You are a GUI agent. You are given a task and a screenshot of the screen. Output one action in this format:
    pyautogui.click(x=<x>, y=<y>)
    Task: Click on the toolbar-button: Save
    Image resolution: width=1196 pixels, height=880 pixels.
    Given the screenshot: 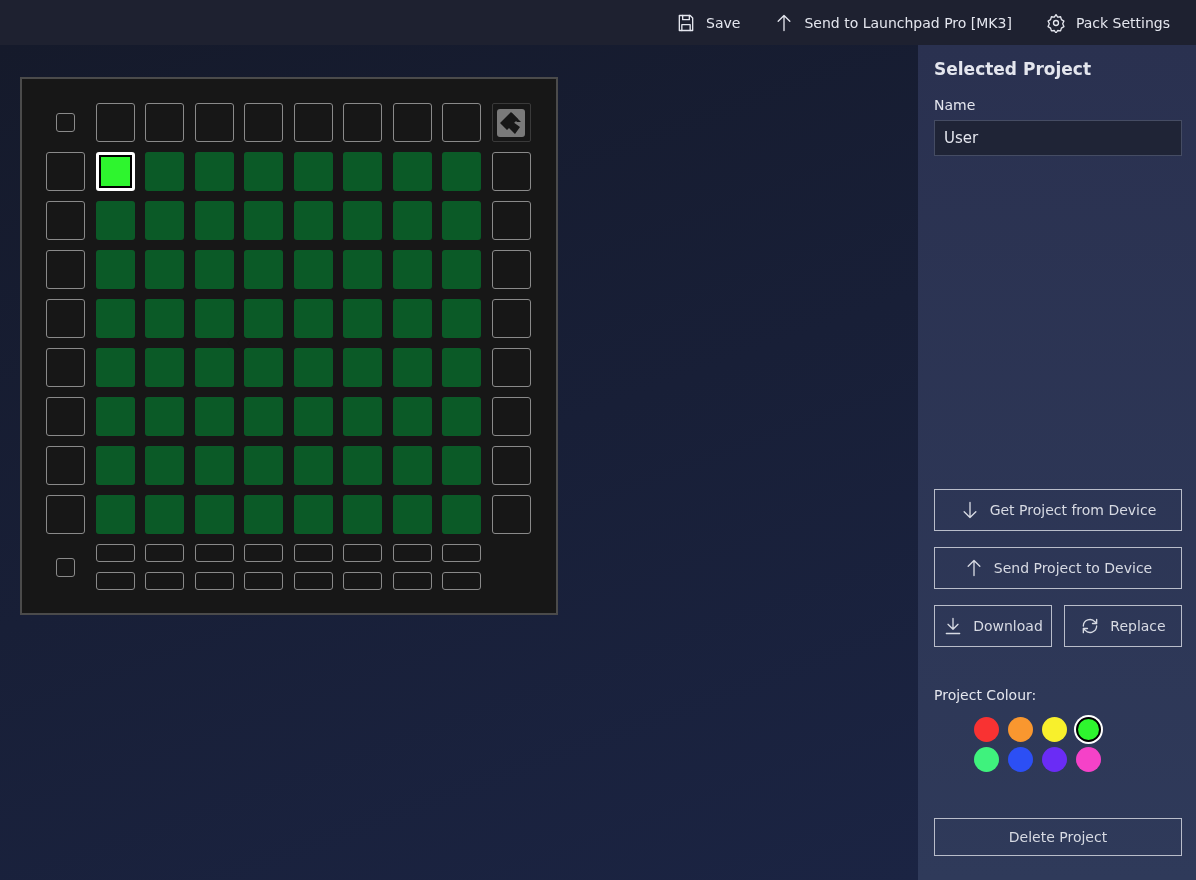 What is the action you would take?
    pyautogui.click(x=708, y=22)
    